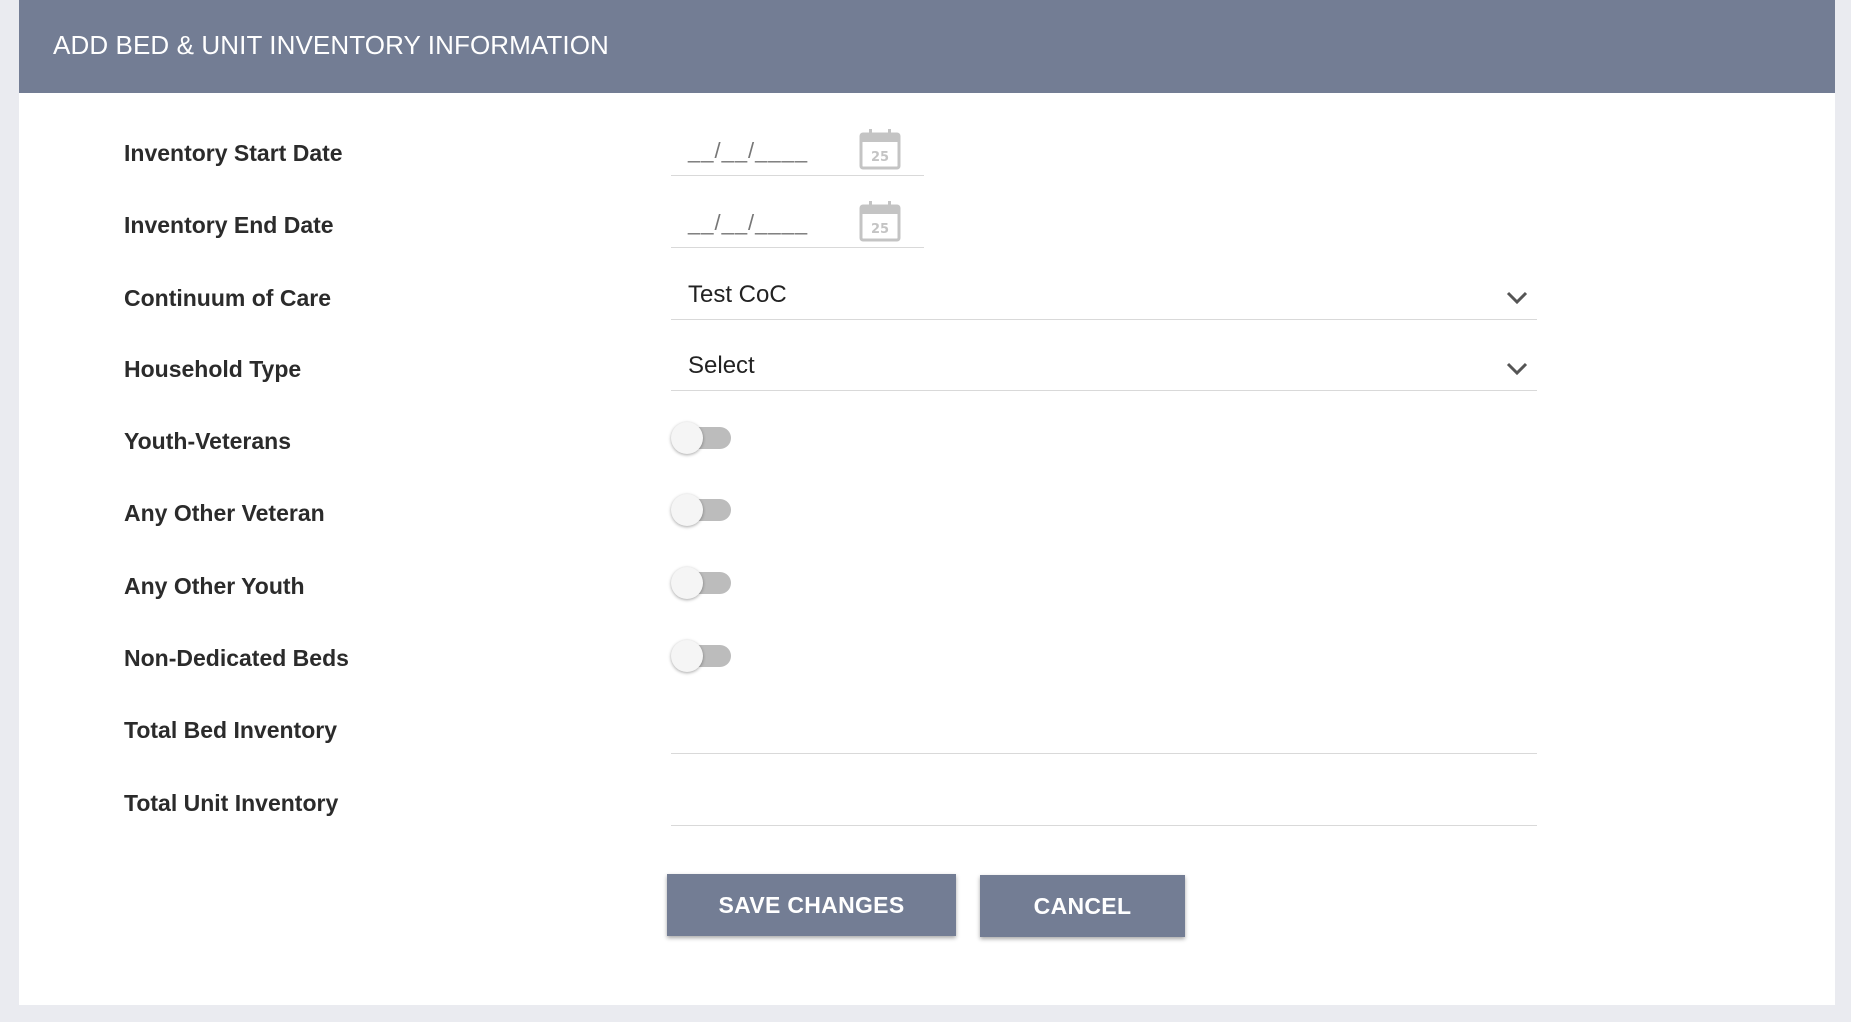 This screenshot has width=1851, height=1022. Describe the element at coordinates (207, 441) in the screenshot. I see `youth-veterans-label: Youth-Veterans` at that location.